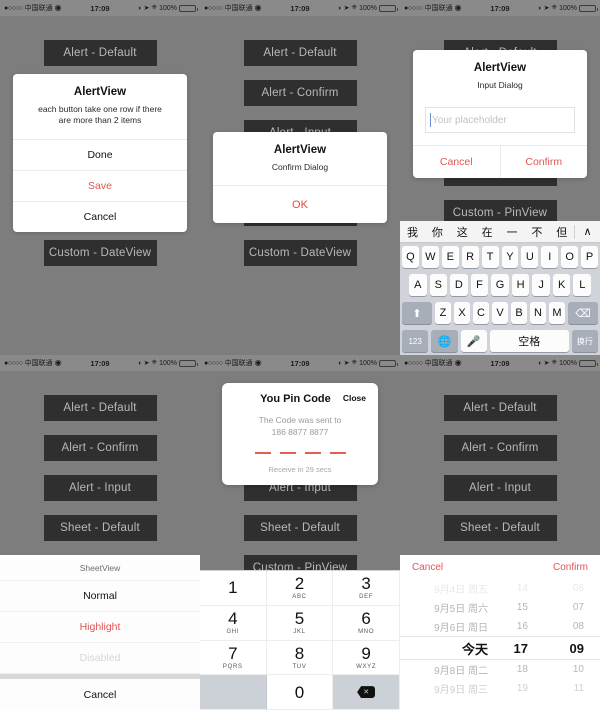  What do you see at coordinates (529, 341) in the screenshot?
I see `space-key: 空格` at bounding box center [529, 341].